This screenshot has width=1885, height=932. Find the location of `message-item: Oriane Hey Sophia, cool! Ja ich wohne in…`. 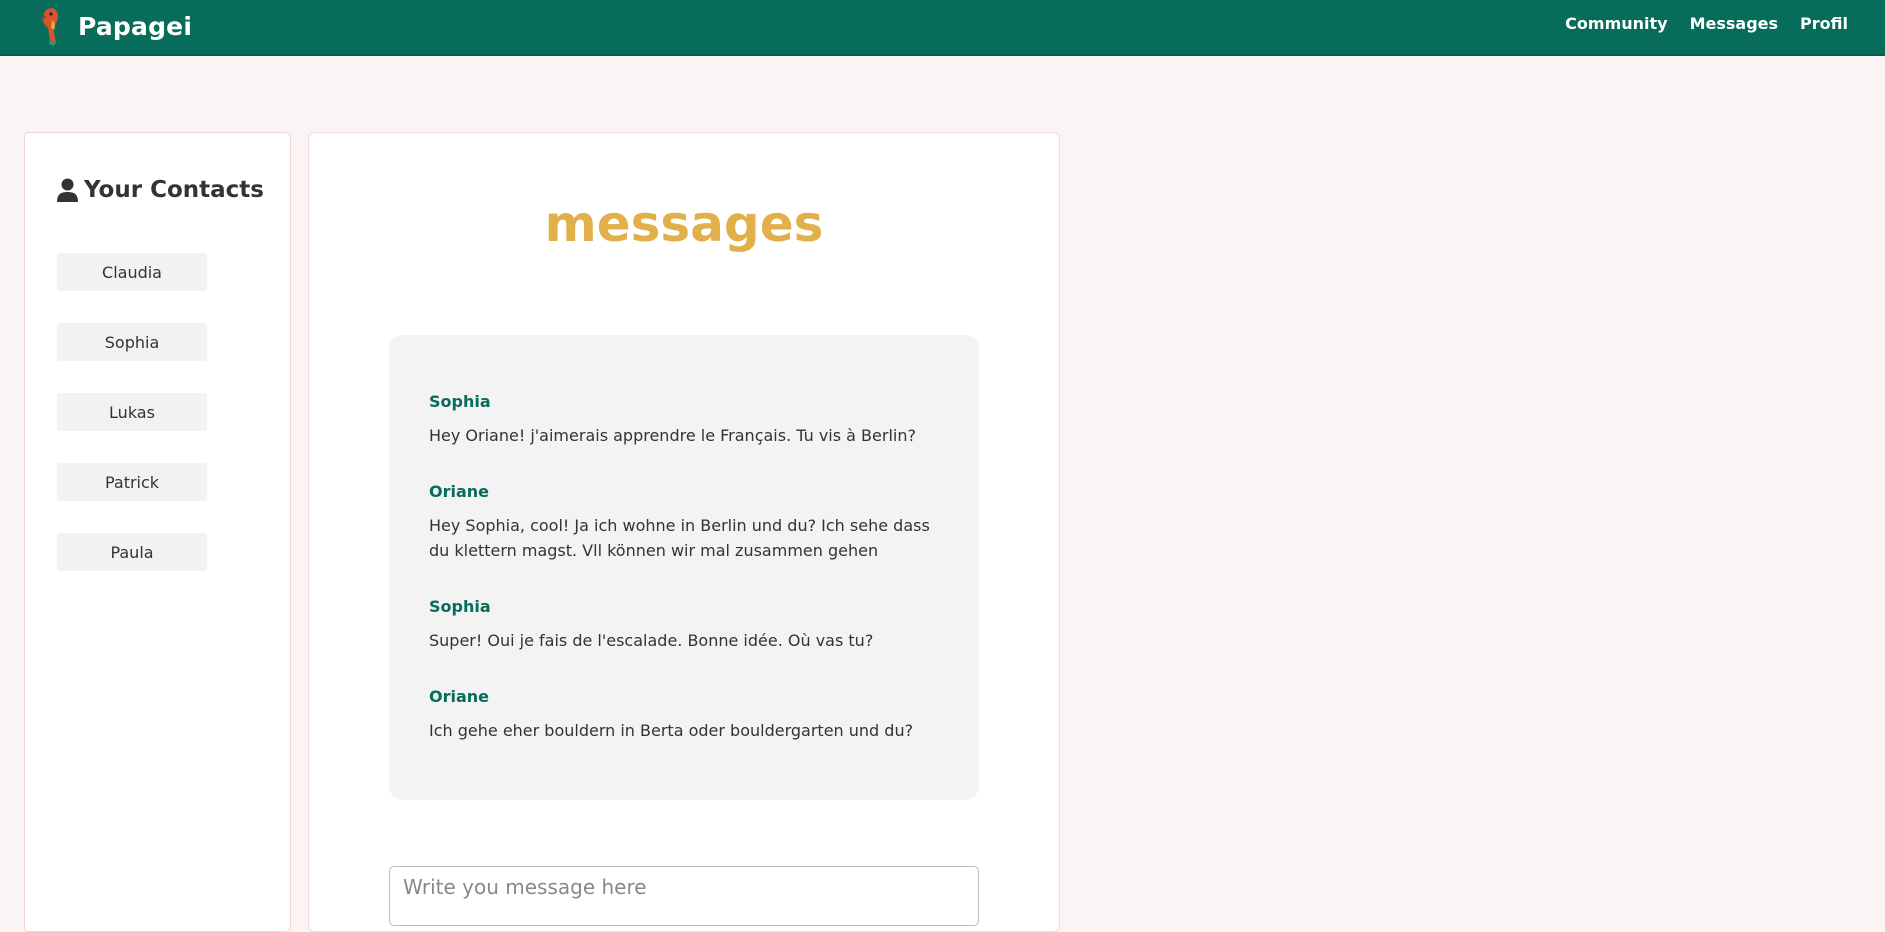

message-item: Oriane Hey Sophia, cool! Ja ich wohne in… is located at coordinates (686, 522).